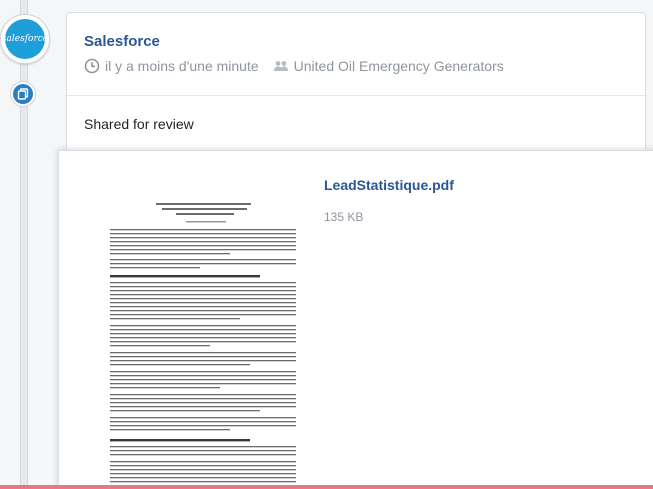  I want to click on file-name-link: LeadStatistique.pdf, so click(389, 185).